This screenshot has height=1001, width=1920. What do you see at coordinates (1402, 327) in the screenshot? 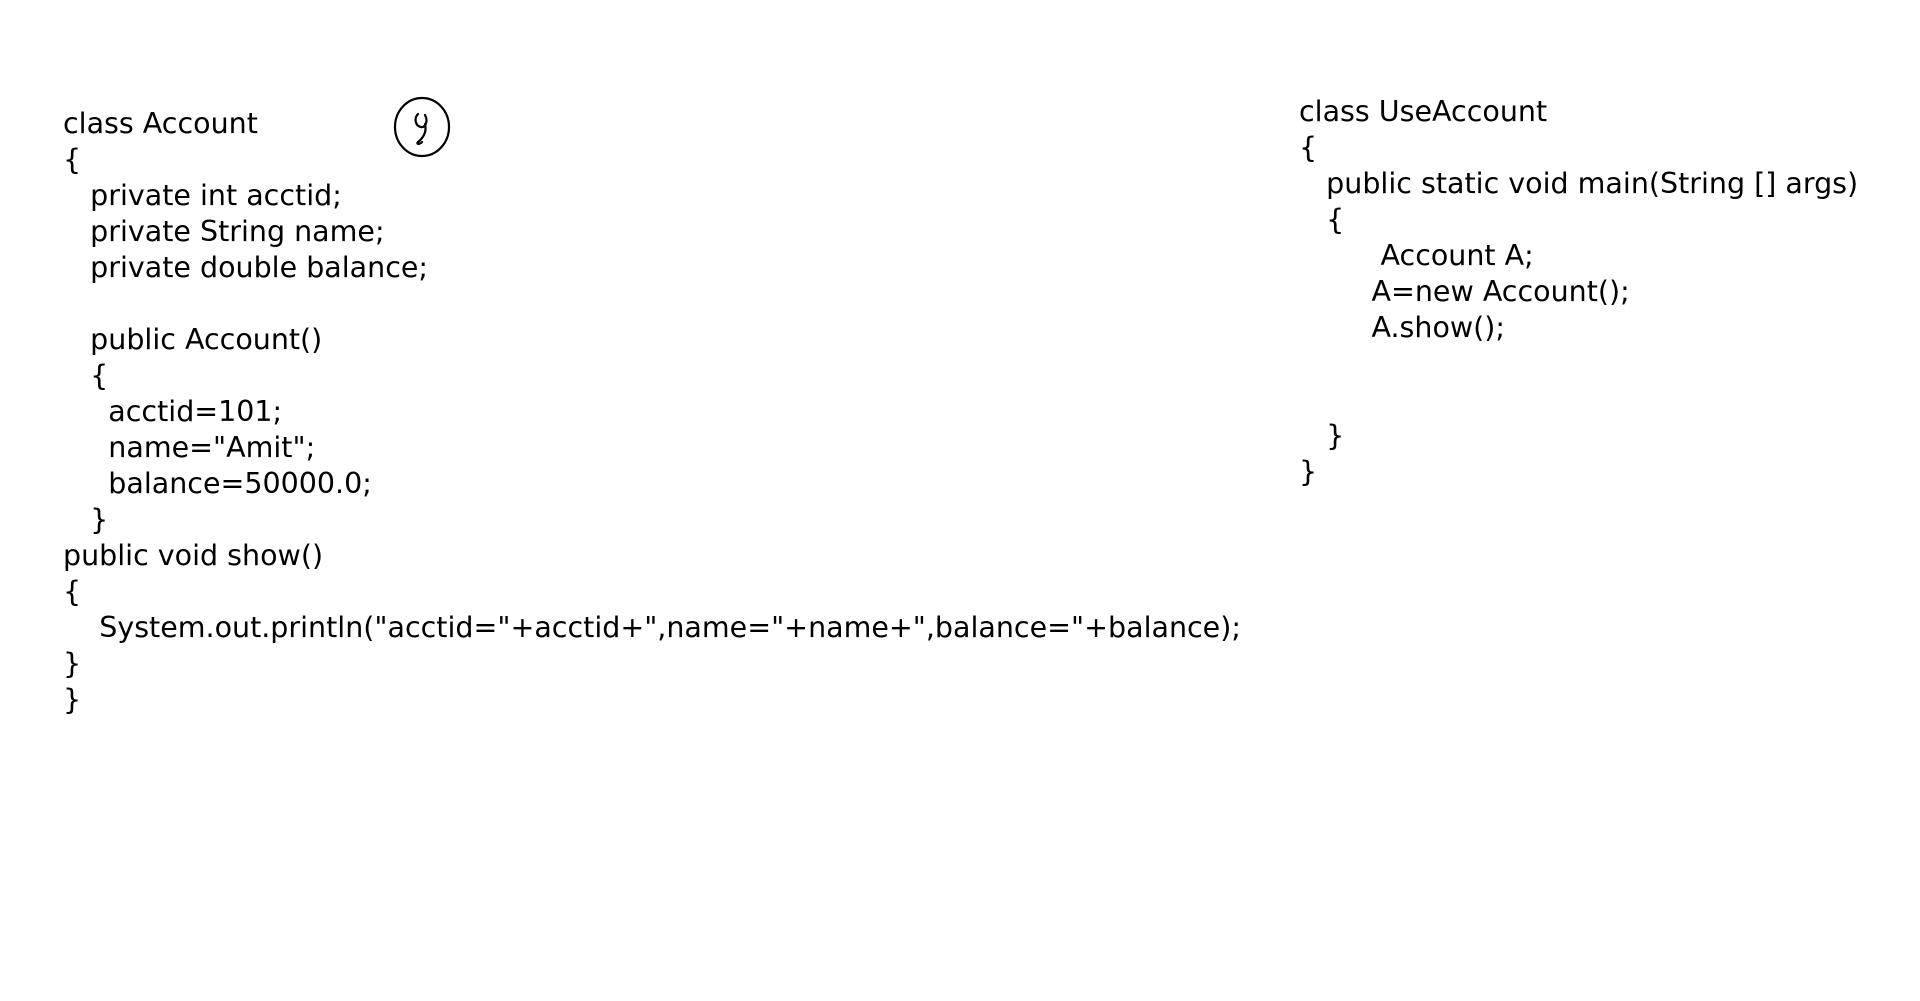
I see `code-line-call-show: A.show();` at bounding box center [1402, 327].